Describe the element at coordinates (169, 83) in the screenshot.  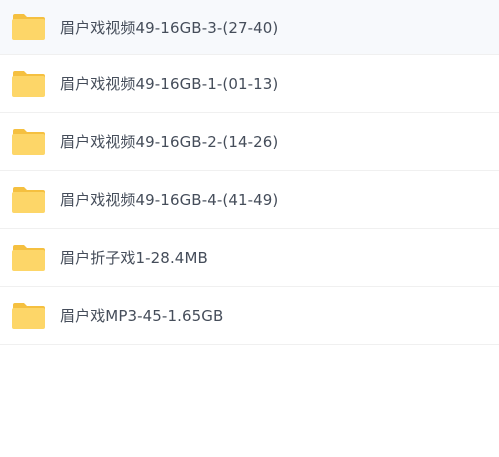
I see `file-name: 眉户戏视频49-16GB-1-(01-13)` at that location.